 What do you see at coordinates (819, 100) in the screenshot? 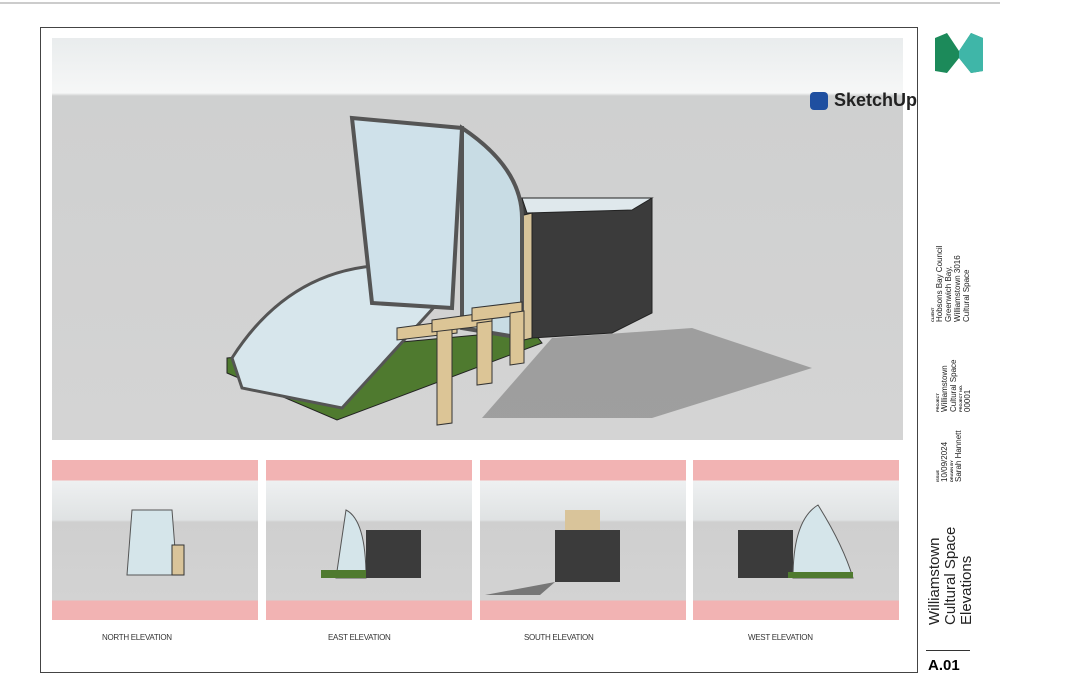
I see `sketchup-icon` at bounding box center [819, 100].